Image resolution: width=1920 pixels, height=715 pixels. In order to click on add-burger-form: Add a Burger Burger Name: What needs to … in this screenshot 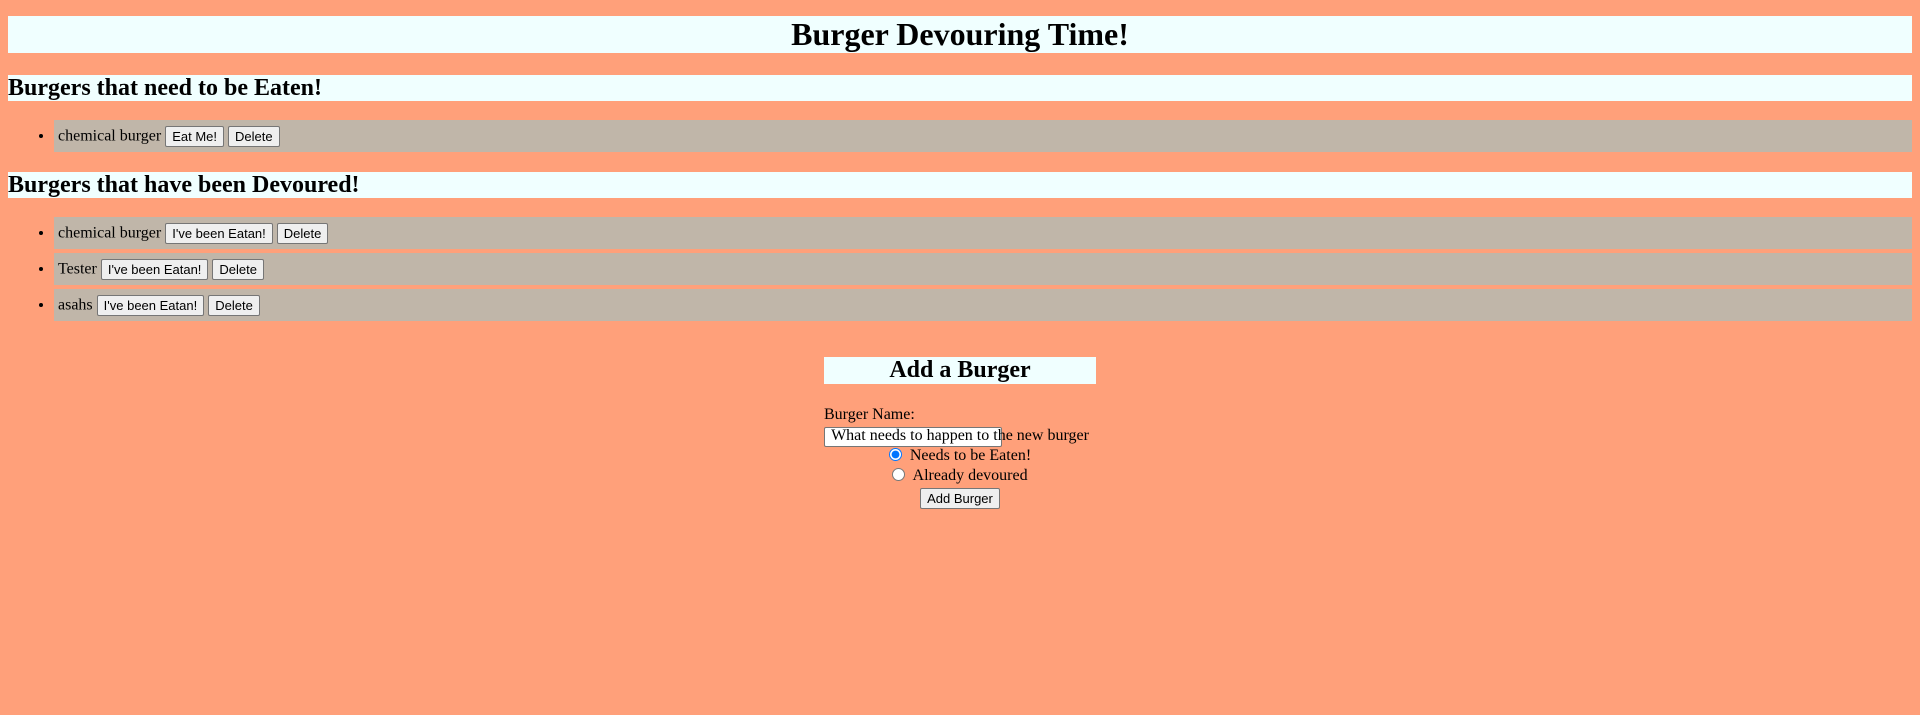, I will do `click(960, 433)`.